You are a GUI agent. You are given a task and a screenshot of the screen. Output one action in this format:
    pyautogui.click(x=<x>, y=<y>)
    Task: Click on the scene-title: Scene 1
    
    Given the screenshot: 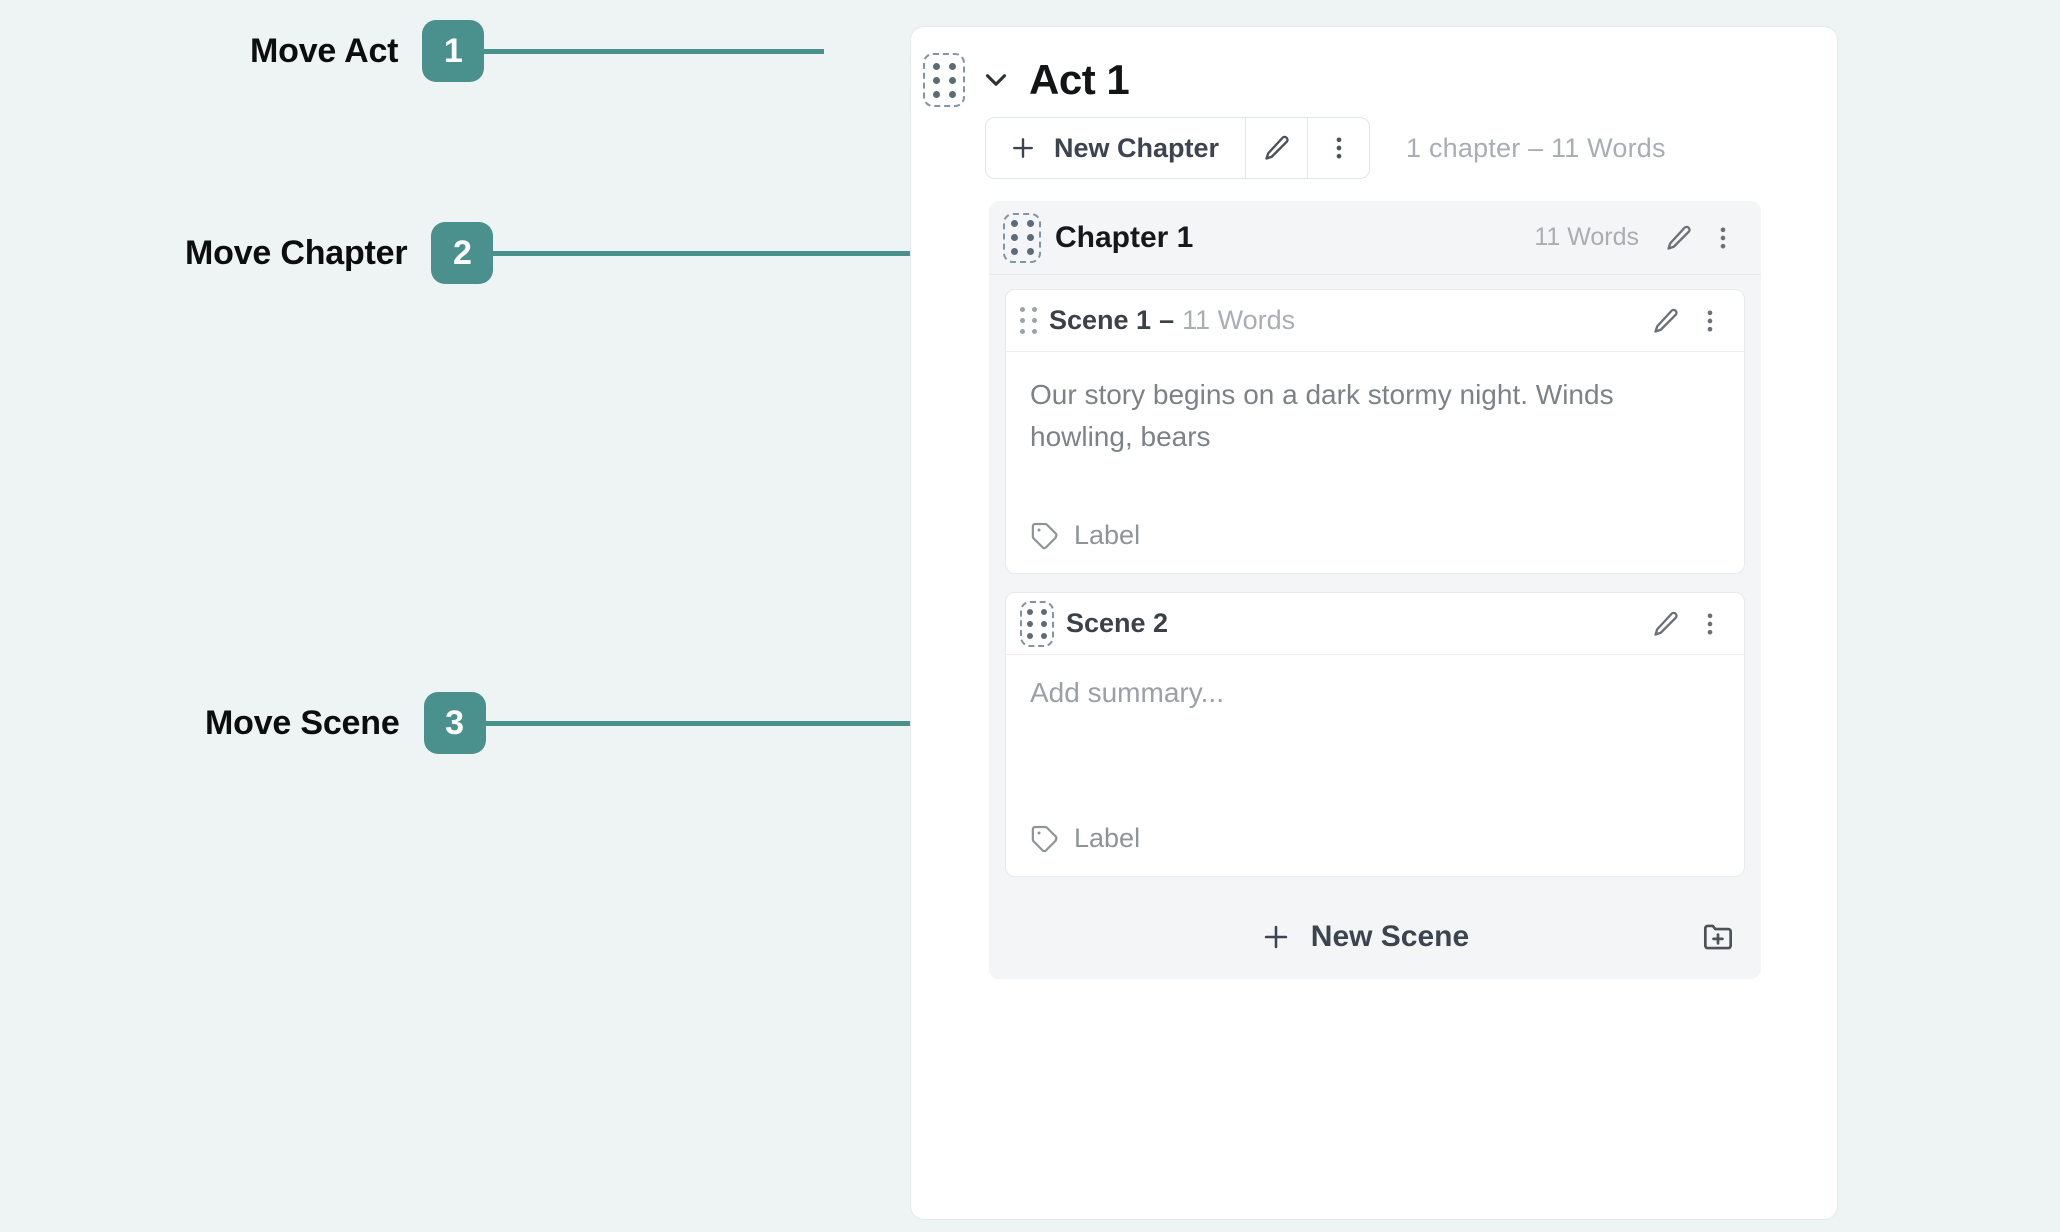 What is the action you would take?
    pyautogui.click(x=1100, y=320)
    